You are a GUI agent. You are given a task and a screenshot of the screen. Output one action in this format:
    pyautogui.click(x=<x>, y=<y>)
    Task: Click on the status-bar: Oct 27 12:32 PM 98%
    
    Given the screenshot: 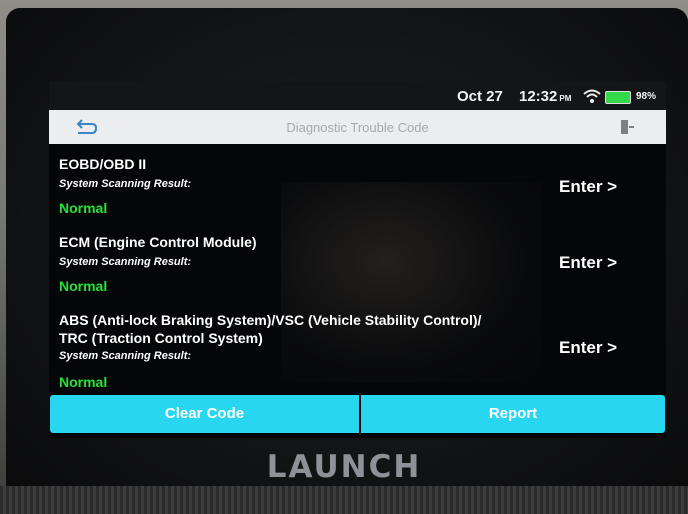 What is the action you would take?
    pyautogui.click(x=357, y=96)
    